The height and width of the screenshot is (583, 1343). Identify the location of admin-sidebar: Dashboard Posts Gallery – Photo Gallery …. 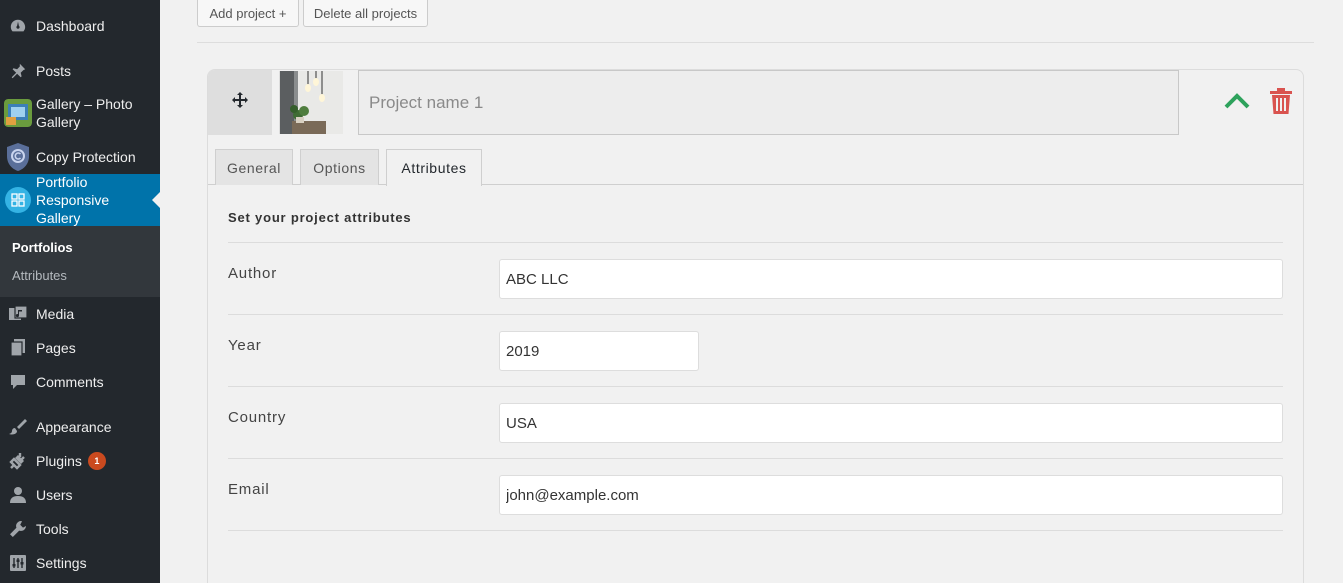
(80, 291).